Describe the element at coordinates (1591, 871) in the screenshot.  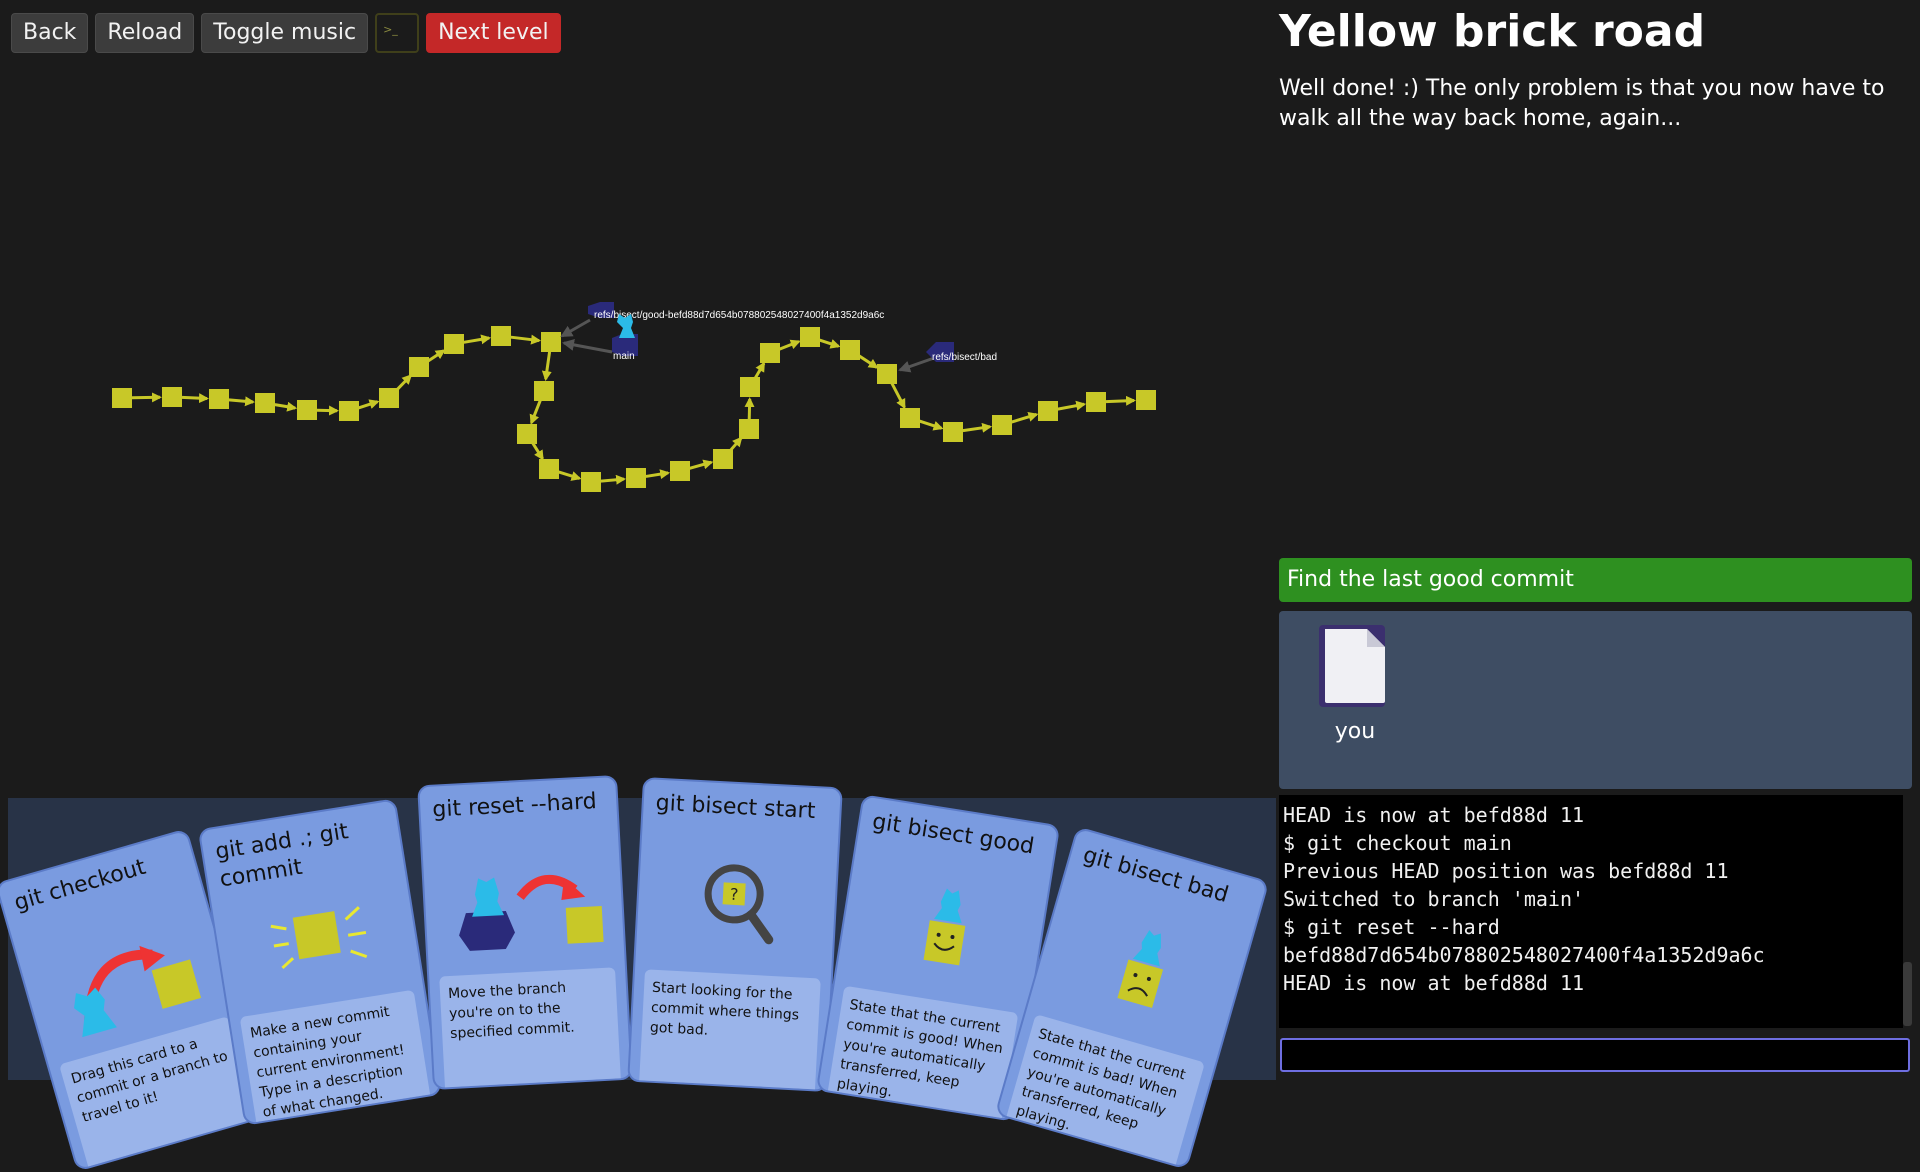
I see `terminal-line: Previous HEAD position was befd88d 11` at that location.